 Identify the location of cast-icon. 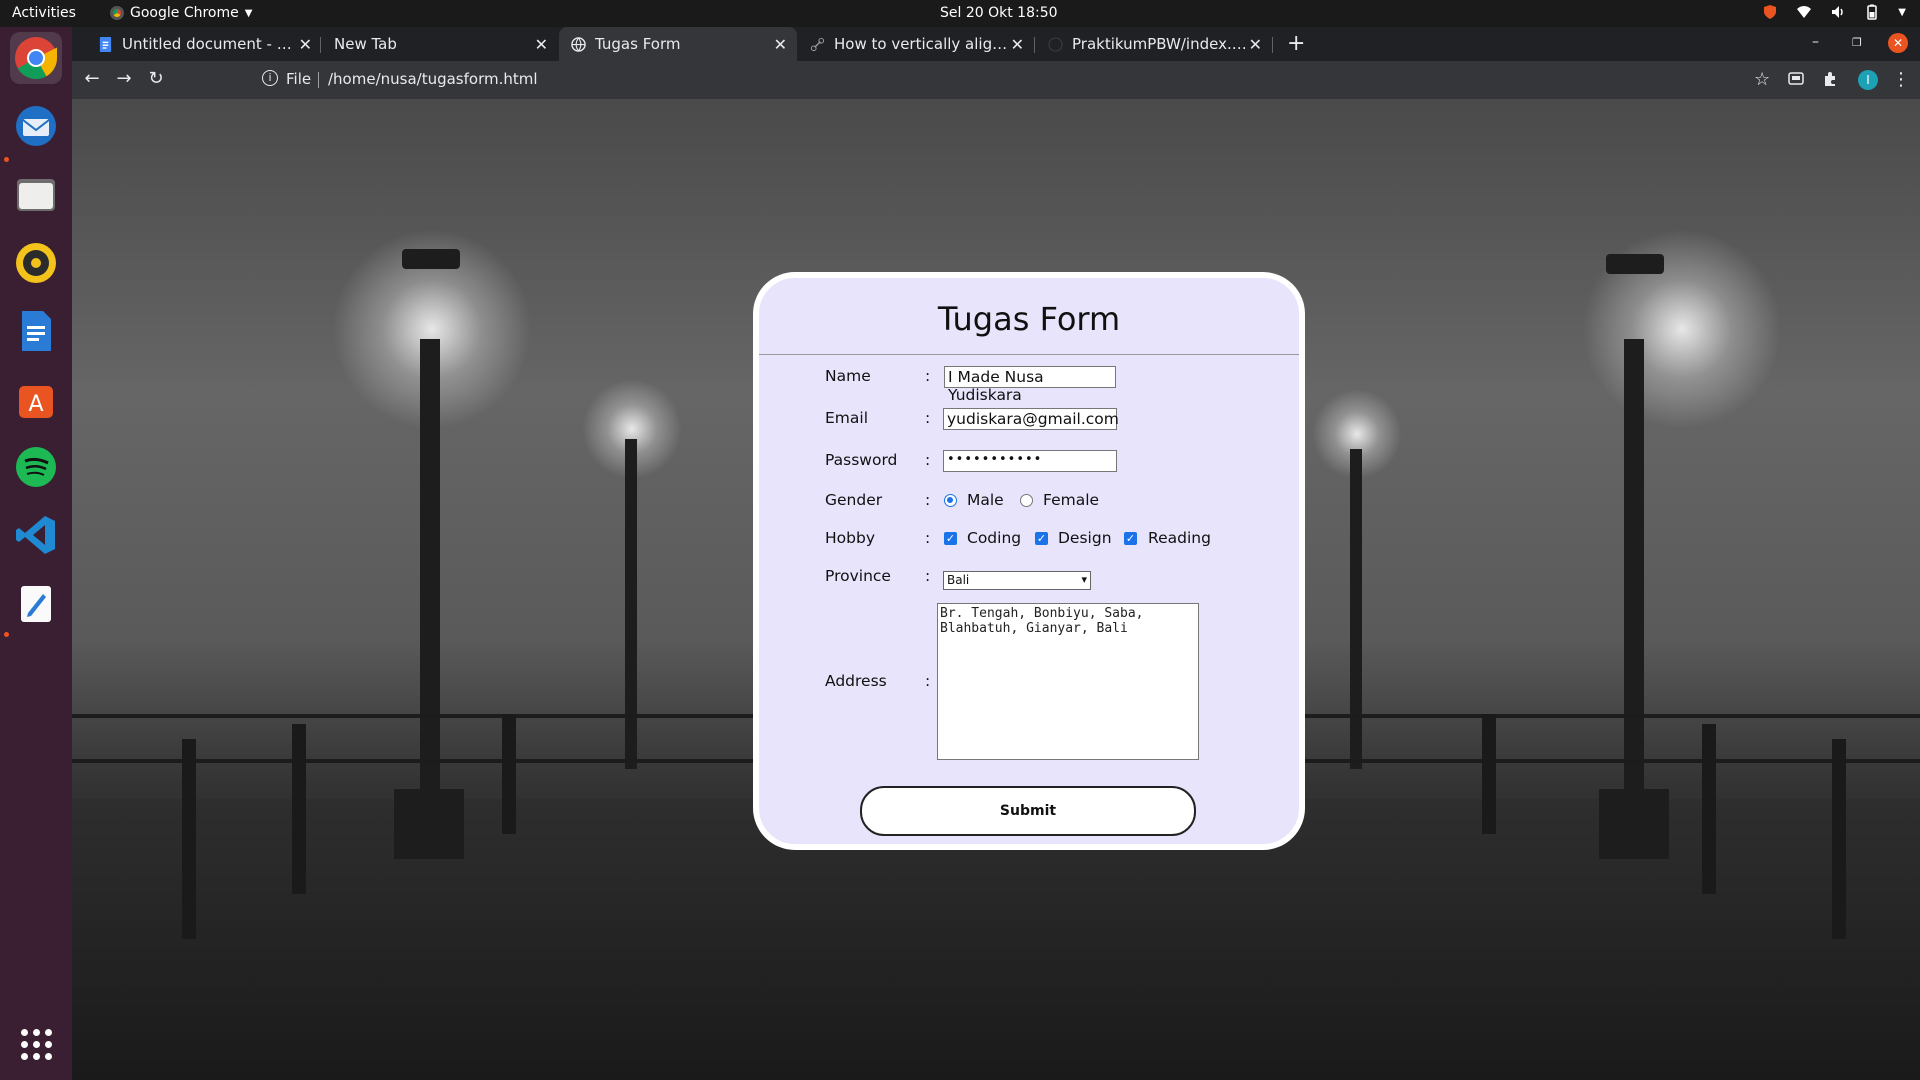
(1796, 79).